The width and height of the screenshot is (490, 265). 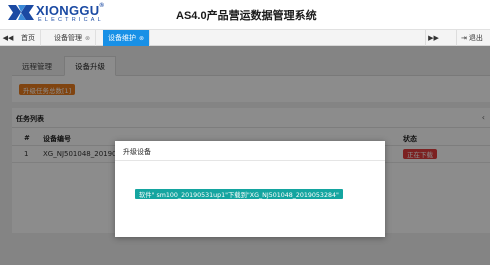 What do you see at coordinates (464, 38) in the screenshot?
I see `logout-icon: ⇥` at bounding box center [464, 38].